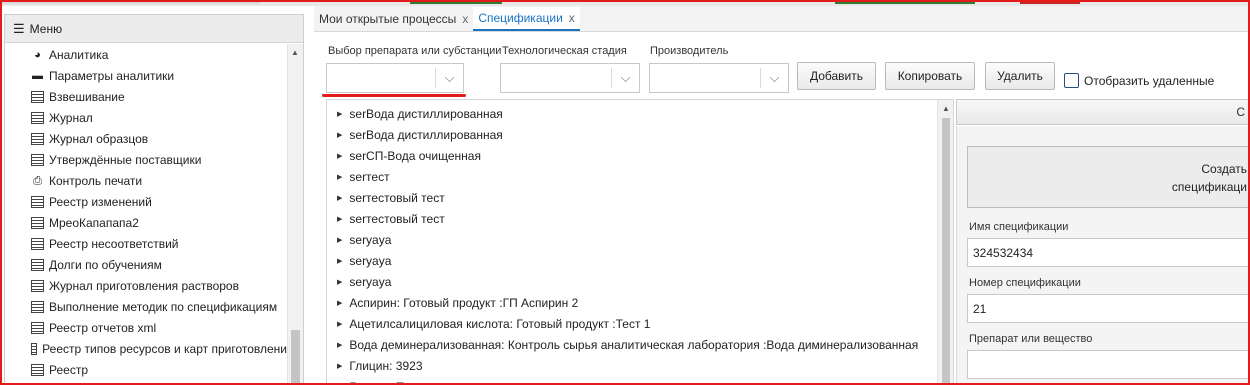 The width and height of the screenshot is (1250, 385). Describe the element at coordinates (570, 78) in the screenshot. I see `stage-select: ⌵` at that location.